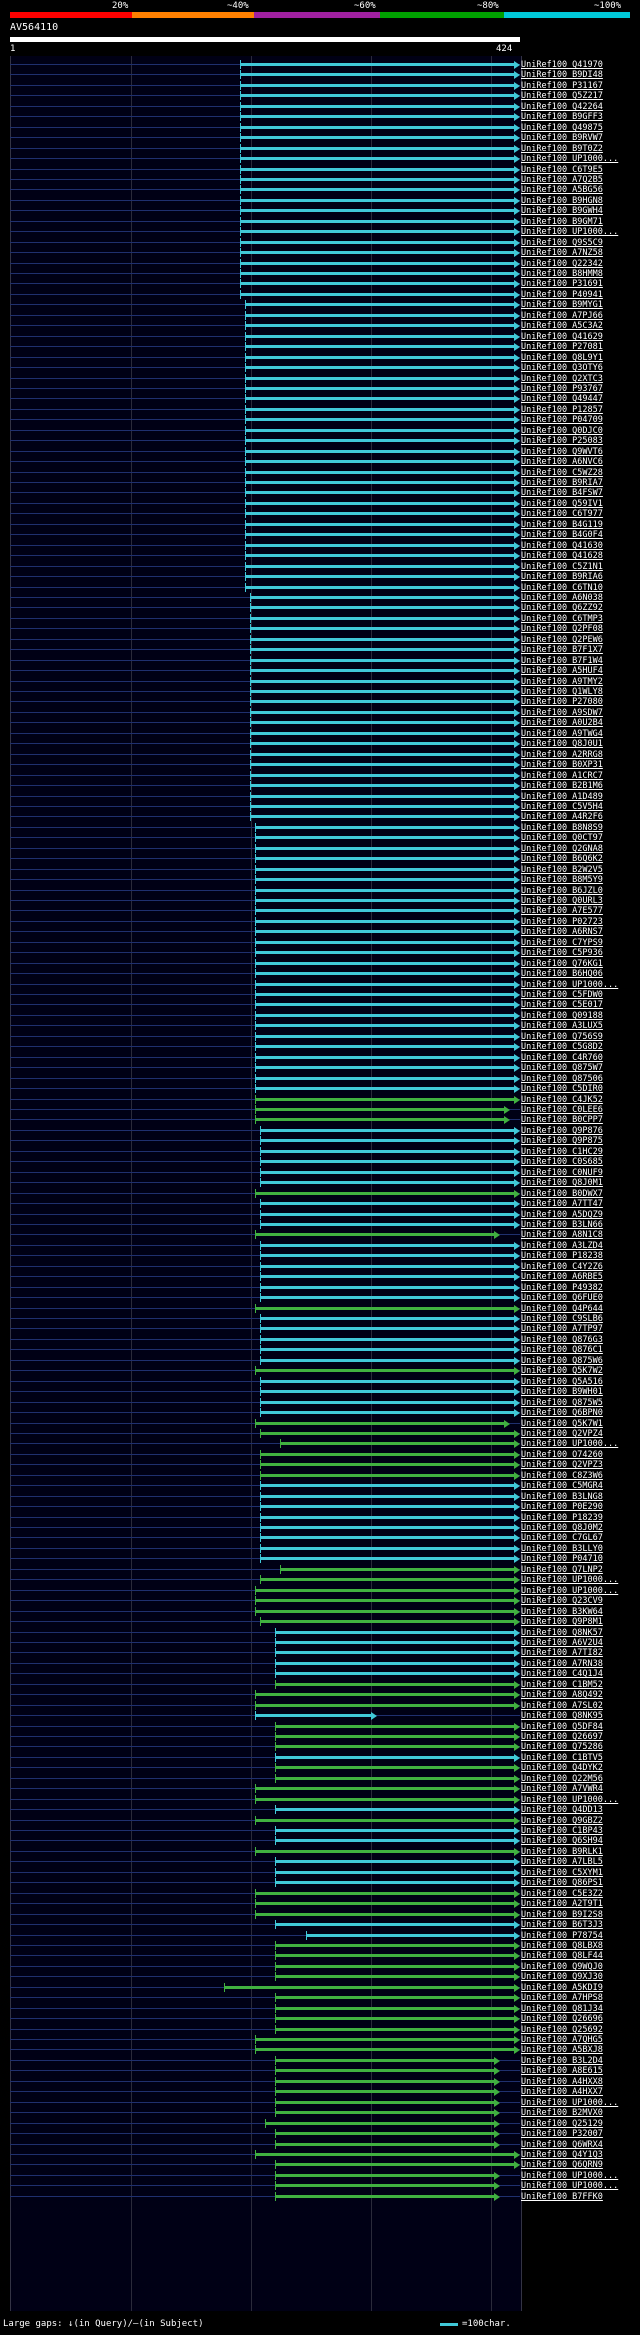  Describe the element at coordinates (562, 1068) in the screenshot. I see `hit-label-link: UniRef100_Q875W7` at that location.